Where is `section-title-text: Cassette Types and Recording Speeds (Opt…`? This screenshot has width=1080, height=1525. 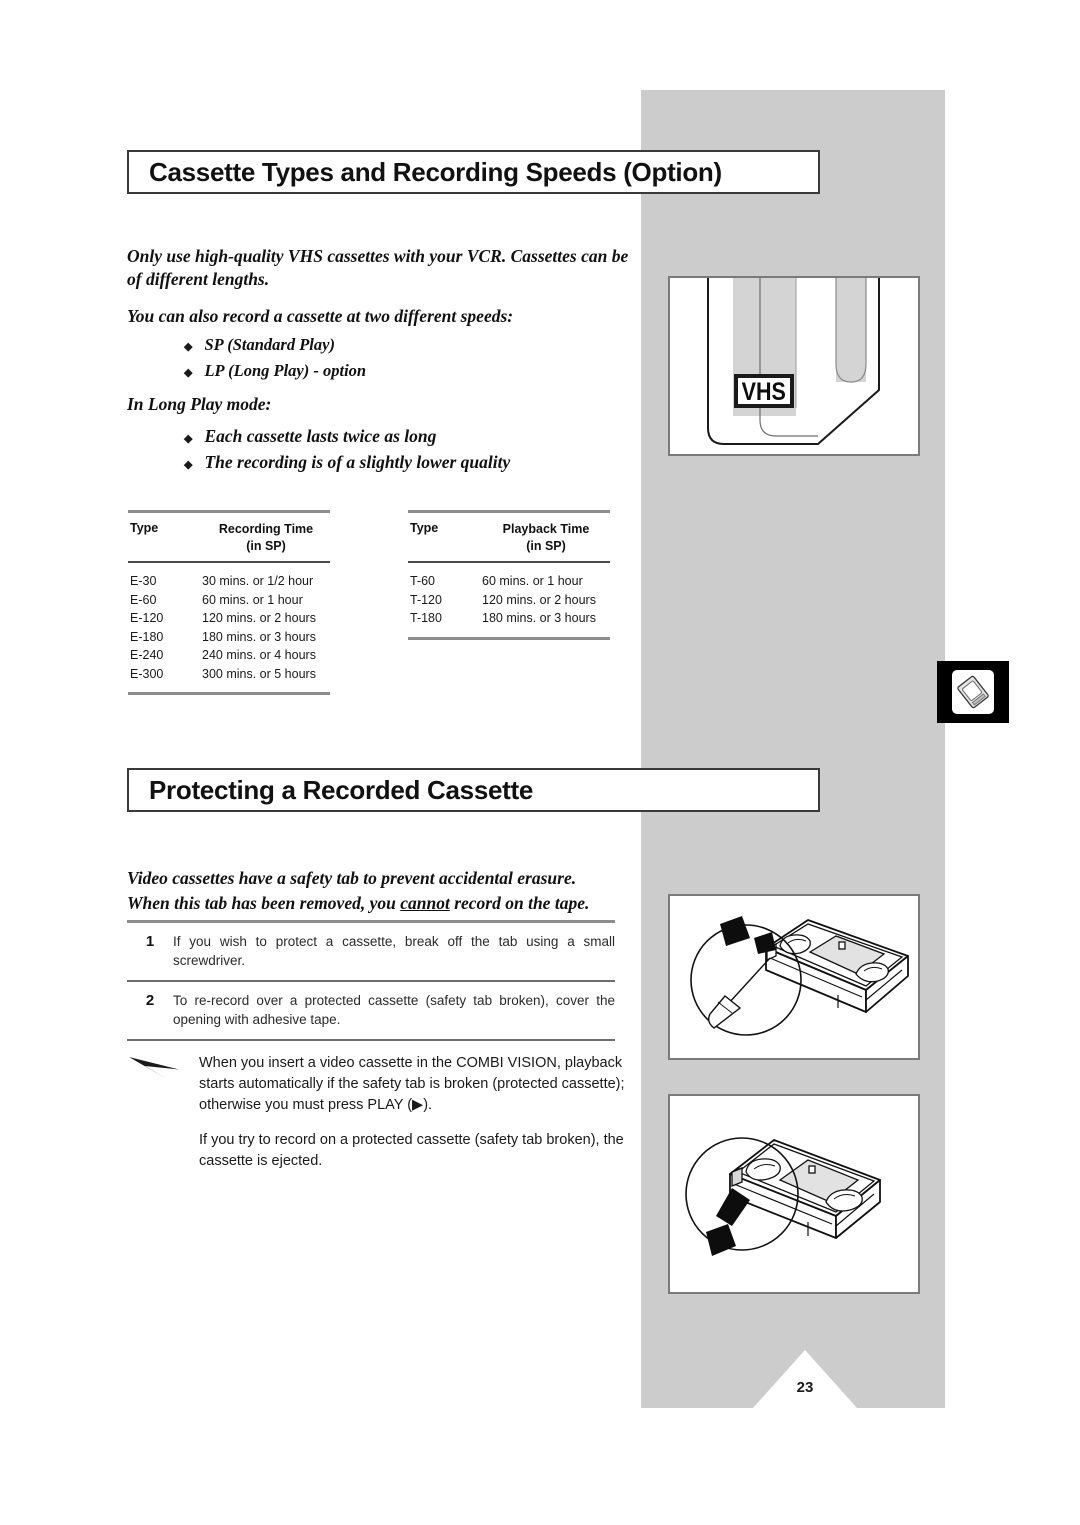 section-title-text: Cassette Types and Recording Speeds (Opt… is located at coordinates (435, 171).